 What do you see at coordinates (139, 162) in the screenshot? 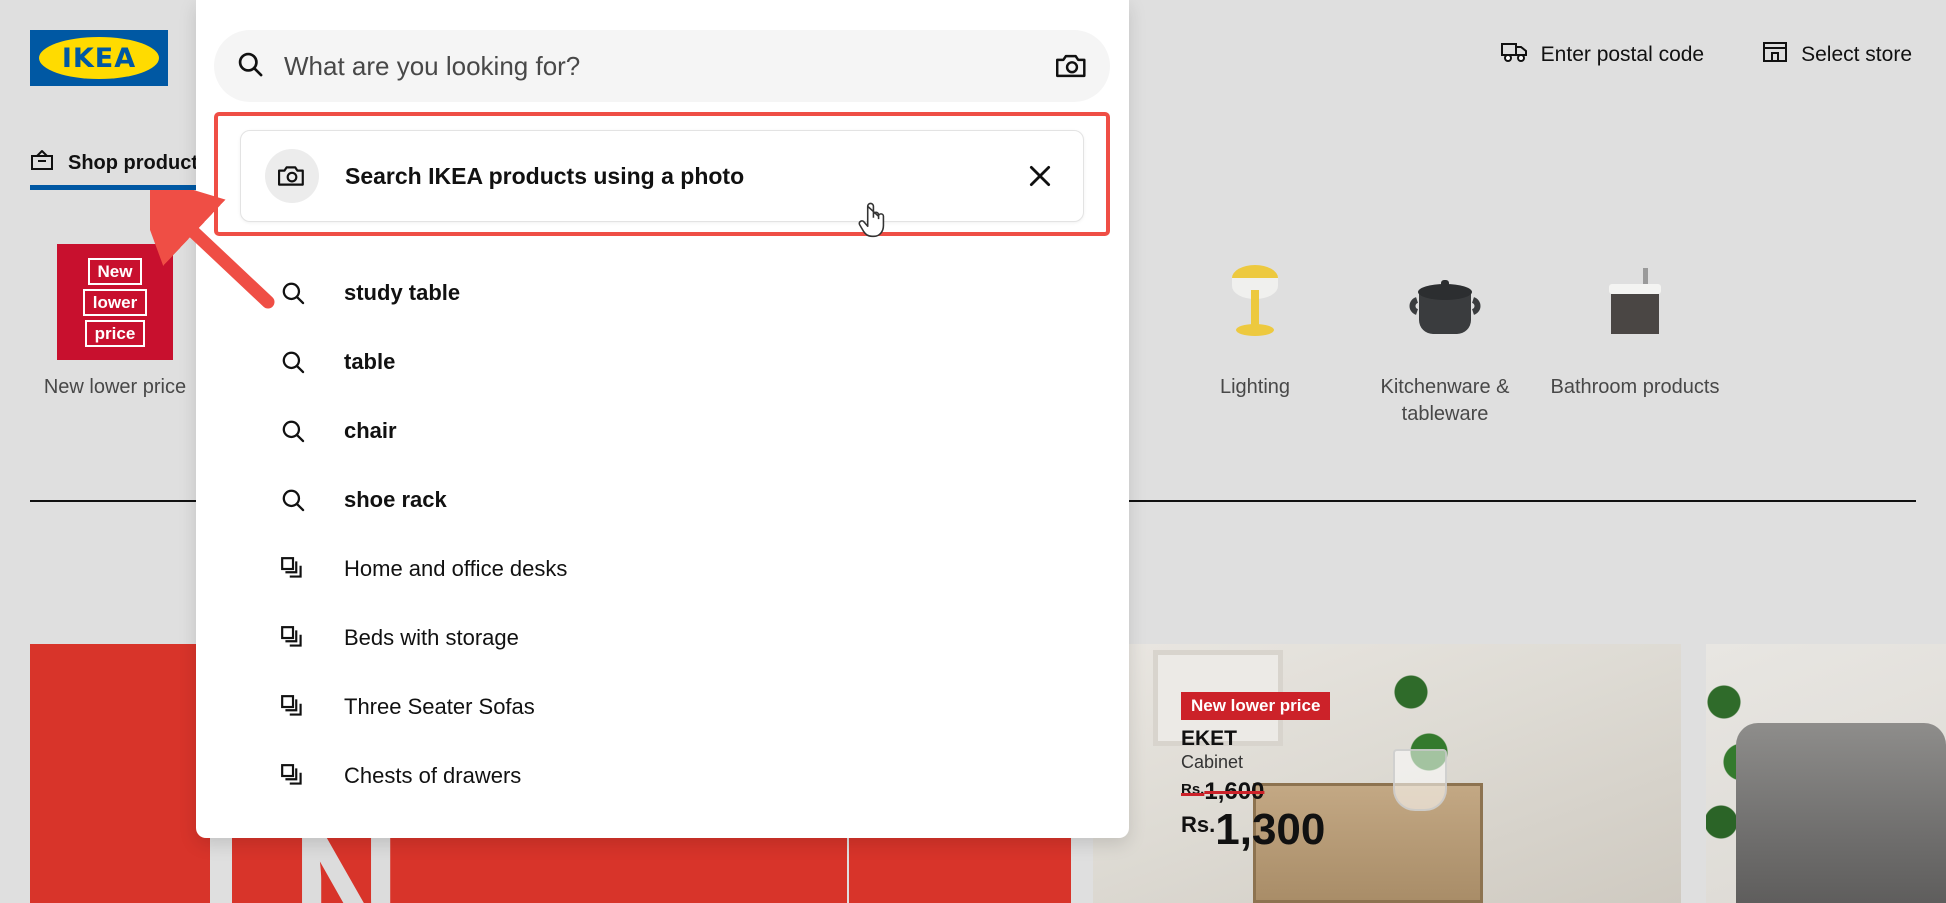
I see `nav-item-label: Shop products` at bounding box center [139, 162].